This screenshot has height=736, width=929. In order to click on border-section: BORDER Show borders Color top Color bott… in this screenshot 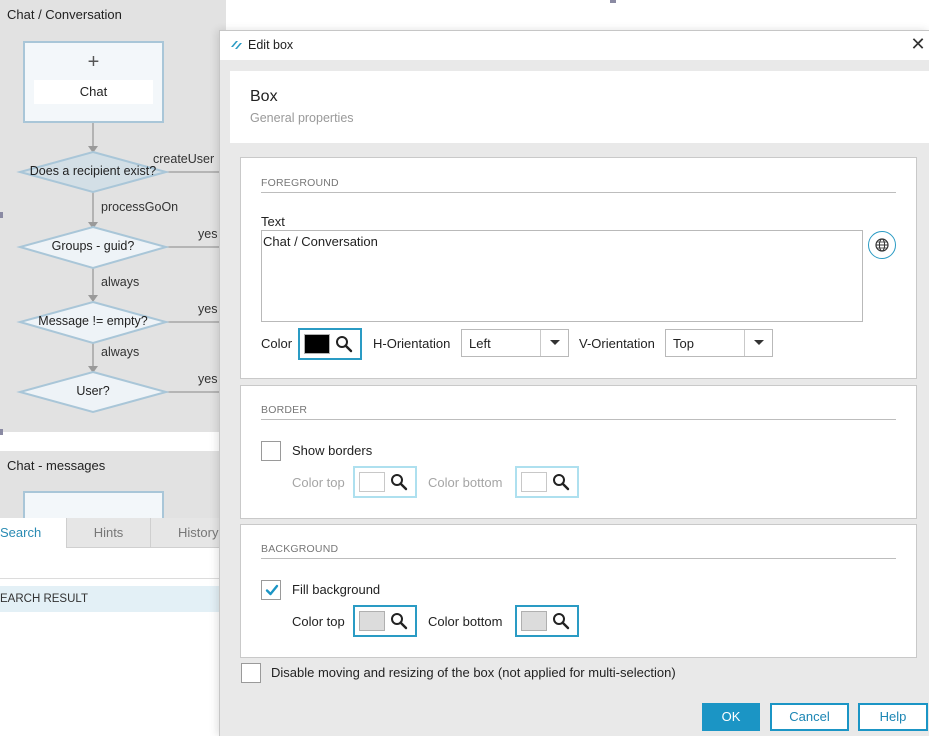, I will do `click(578, 452)`.